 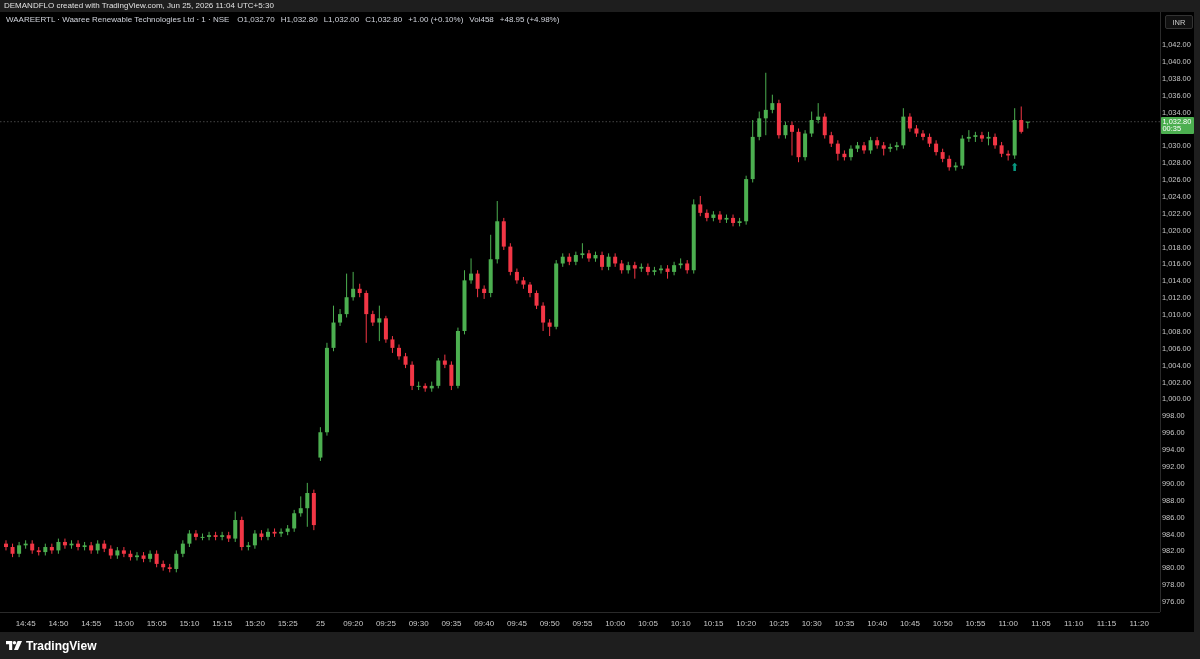 I want to click on time-axis-label: 10:35, so click(x=844, y=623).